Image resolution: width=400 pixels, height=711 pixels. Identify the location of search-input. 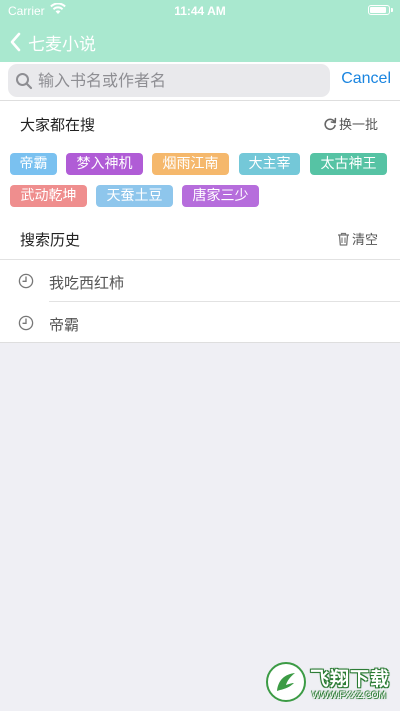
(180, 80).